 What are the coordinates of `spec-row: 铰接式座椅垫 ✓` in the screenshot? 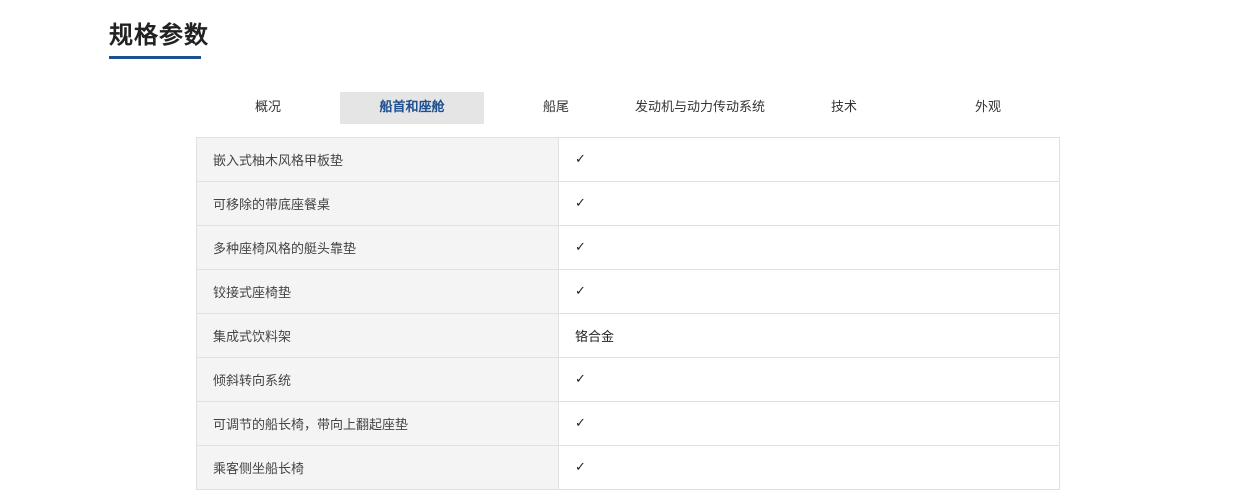 It's located at (628, 291).